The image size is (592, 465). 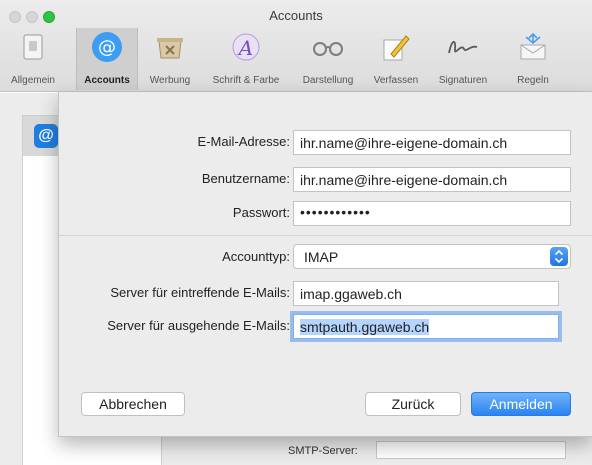 I want to click on email-field: ihr.name@ihre-eigene-domain.ch, so click(x=432, y=142).